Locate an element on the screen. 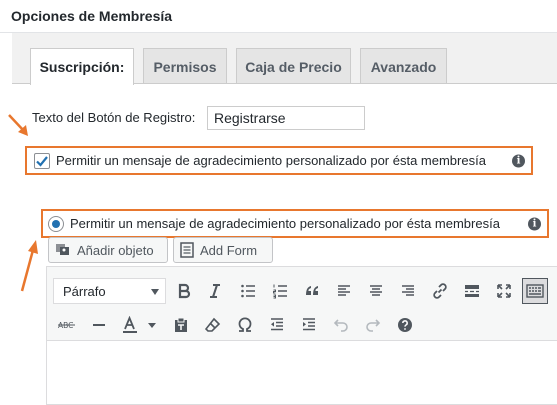 The width and height of the screenshot is (557, 405). add-form-label: Add Form is located at coordinates (229, 250).